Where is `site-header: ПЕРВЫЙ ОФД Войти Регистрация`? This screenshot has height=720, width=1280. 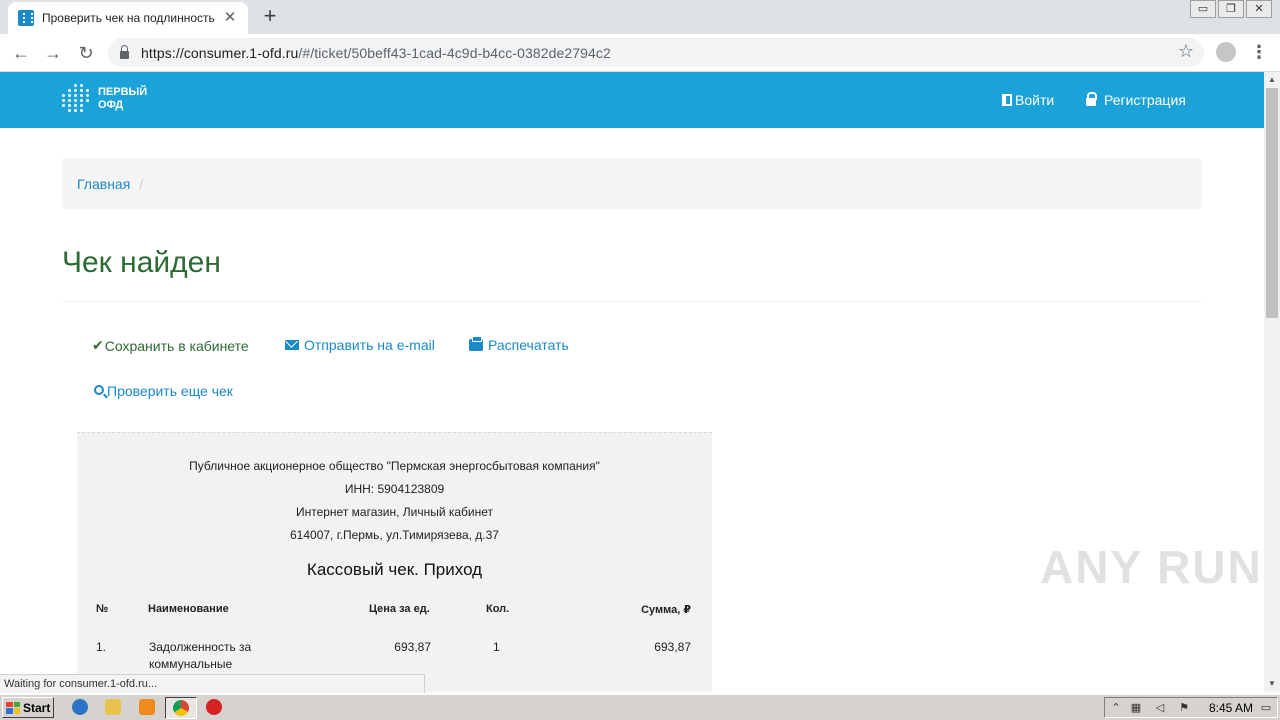 site-header: ПЕРВЫЙ ОФД Войти Регистрация is located at coordinates (632, 100).